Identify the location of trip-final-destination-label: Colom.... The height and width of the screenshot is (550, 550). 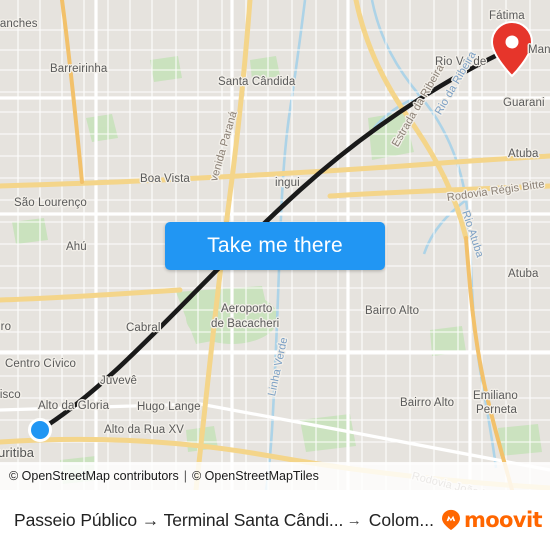
(401, 519).